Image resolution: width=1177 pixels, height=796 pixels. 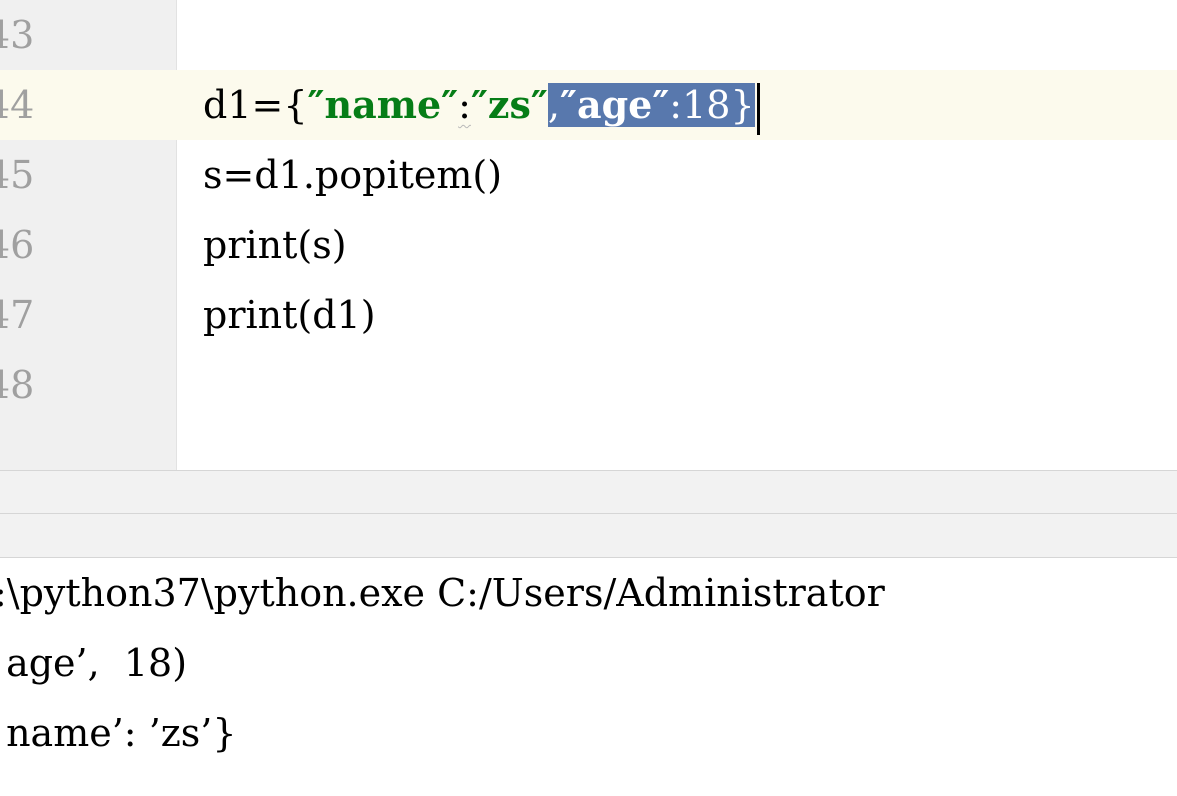 What do you see at coordinates (588, 385) in the screenshot?
I see `code-line-48: 48` at bounding box center [588, 385].